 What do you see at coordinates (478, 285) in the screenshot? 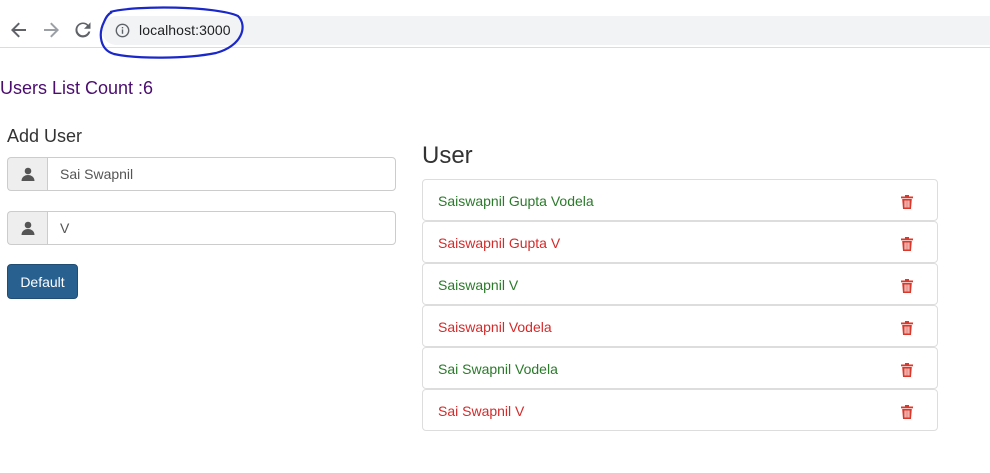
I see `user-name: Saiswapnil V` at bounding box center [478, 285].